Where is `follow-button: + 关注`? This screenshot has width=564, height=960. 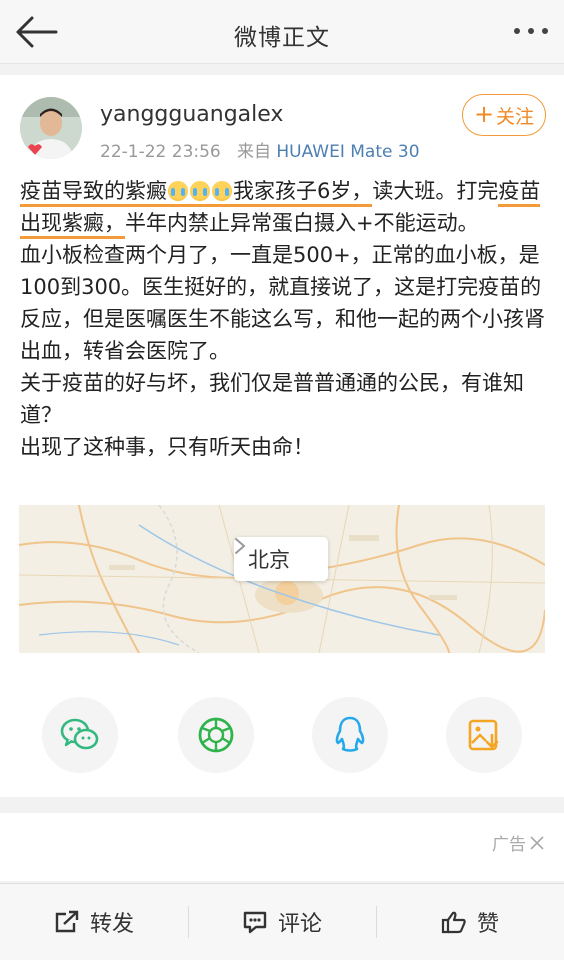 follow-button: + 关注 is located at coordinates (504, 115).